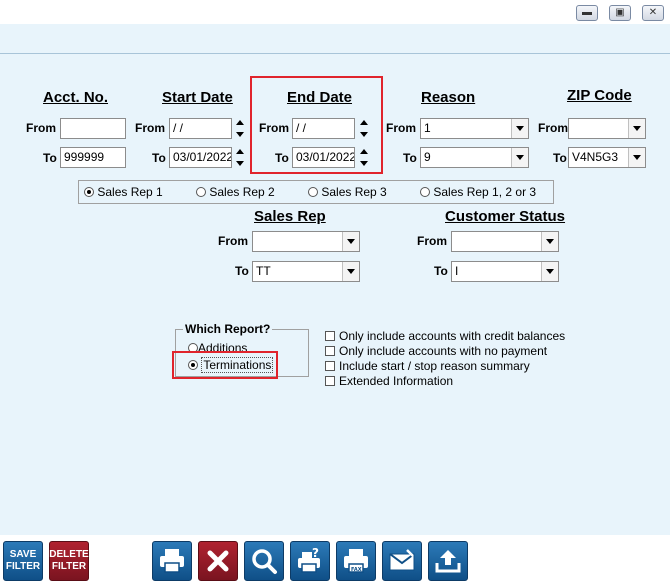  What do you see at coordinates (93, 128) in the screenshot?
I see `acct-from-input` at bounding box center [93, 128].